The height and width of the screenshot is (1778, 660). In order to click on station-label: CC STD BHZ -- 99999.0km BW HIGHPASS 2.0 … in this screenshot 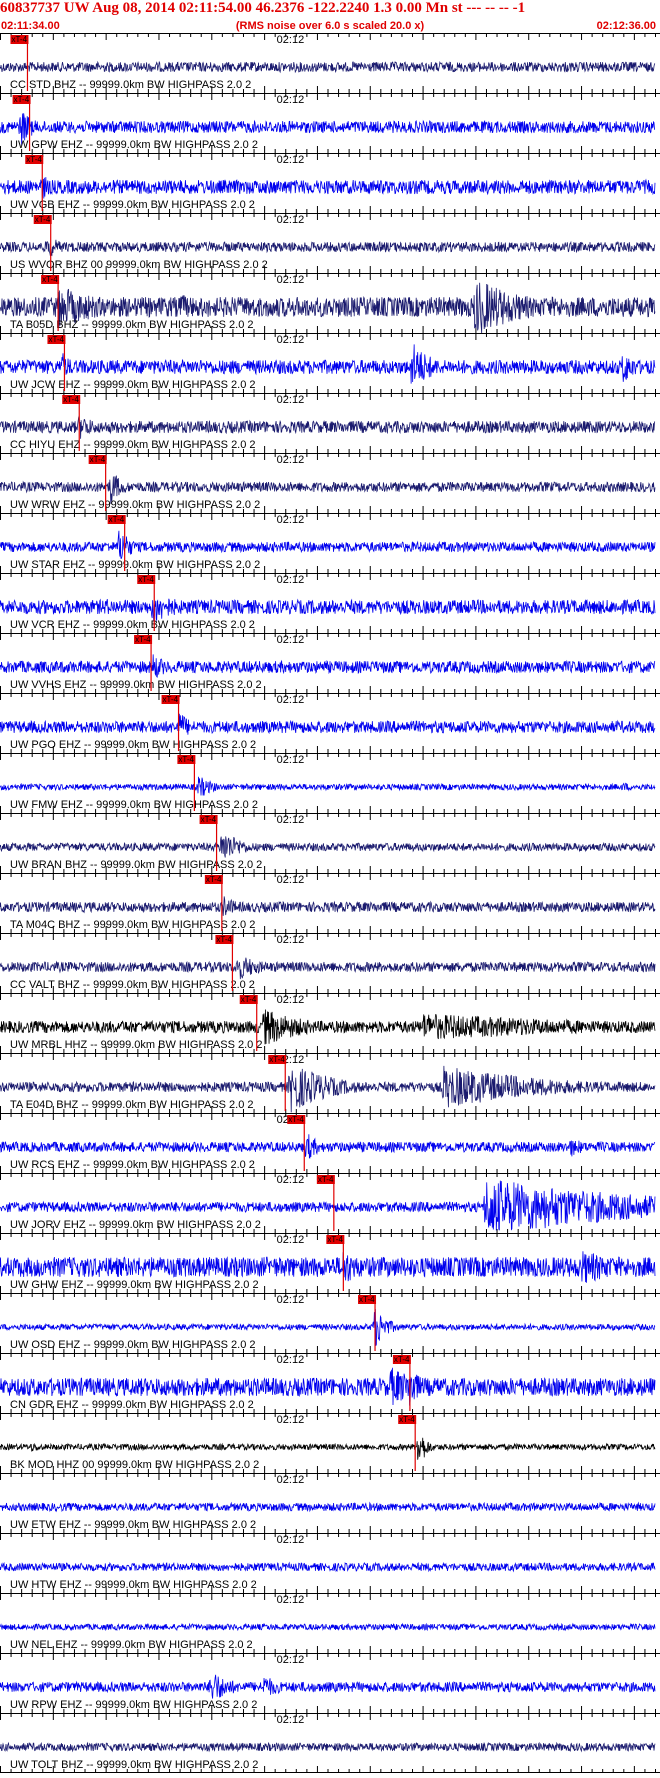, I will do `click(130, 85)`.